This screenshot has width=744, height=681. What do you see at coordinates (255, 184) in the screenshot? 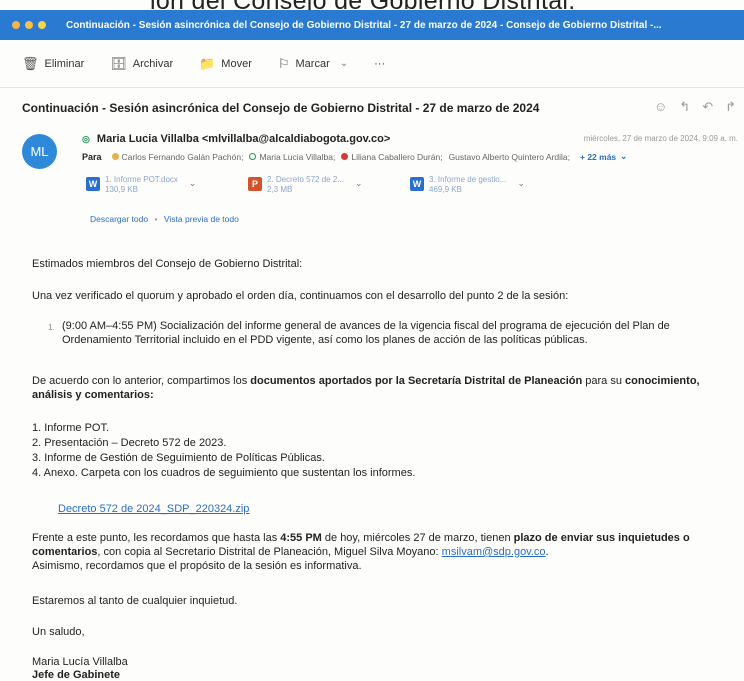
I see `powerpoint-file-icon: P` at bounding box center [255, 184].